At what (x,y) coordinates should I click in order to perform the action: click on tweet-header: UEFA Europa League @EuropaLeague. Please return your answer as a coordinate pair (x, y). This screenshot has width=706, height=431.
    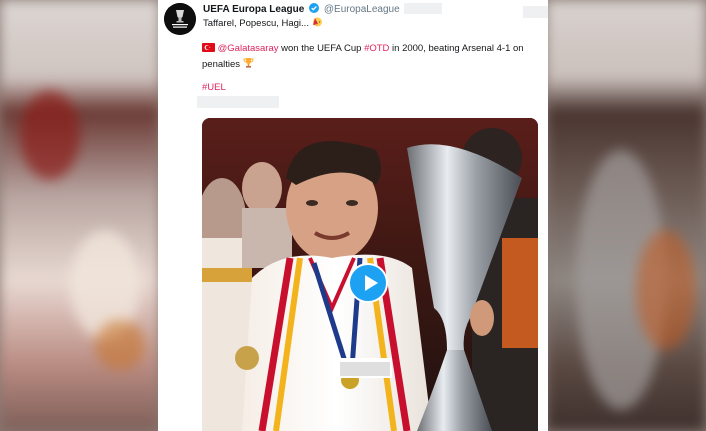
    Looking at the image, I should click on (323, 9).